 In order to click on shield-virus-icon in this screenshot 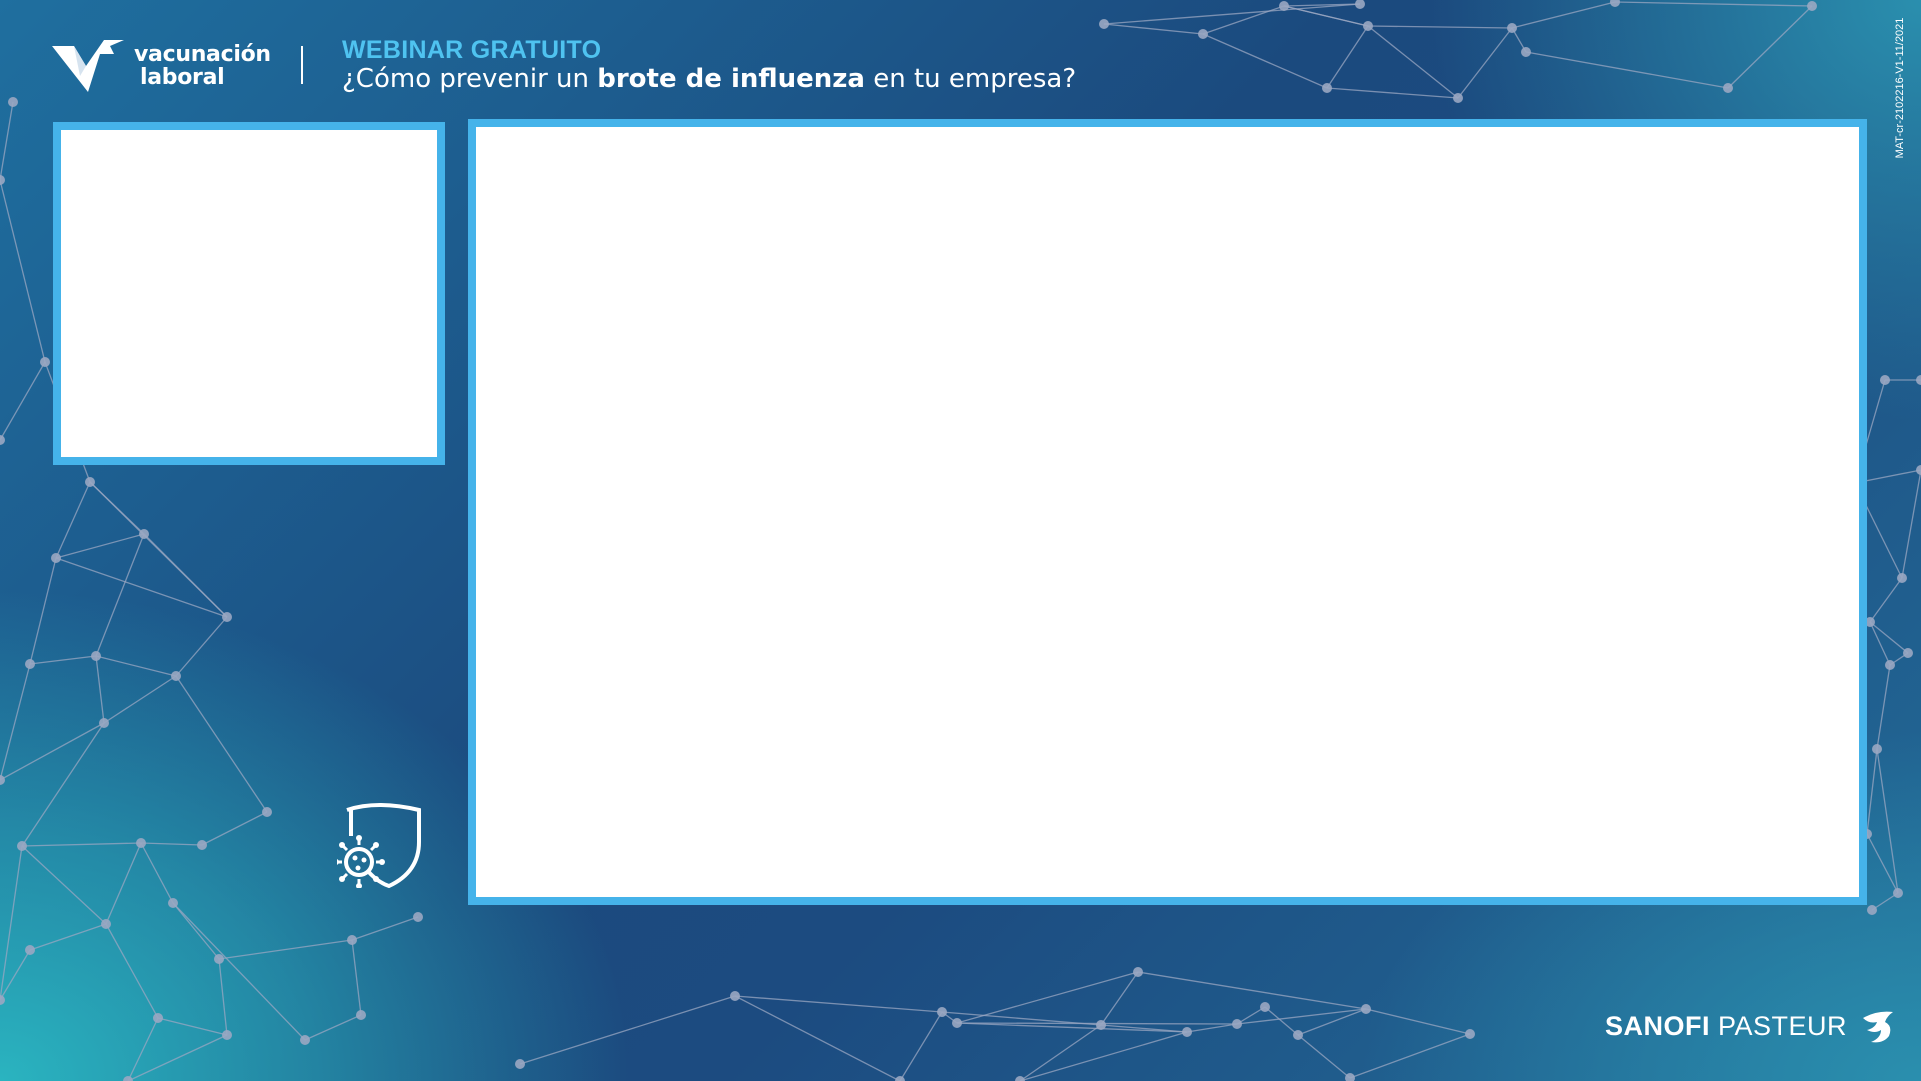, I will do `click(379, 845)`.